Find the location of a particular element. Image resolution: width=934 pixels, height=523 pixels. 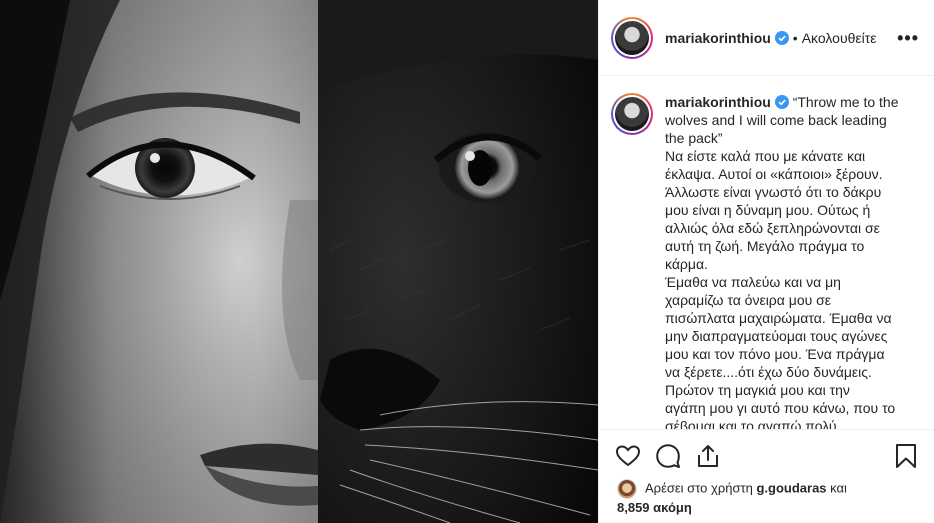

caption-line: αλλιώς όλα εδώ ξεπληρώνονται σε is located at coordinates (772, 228).